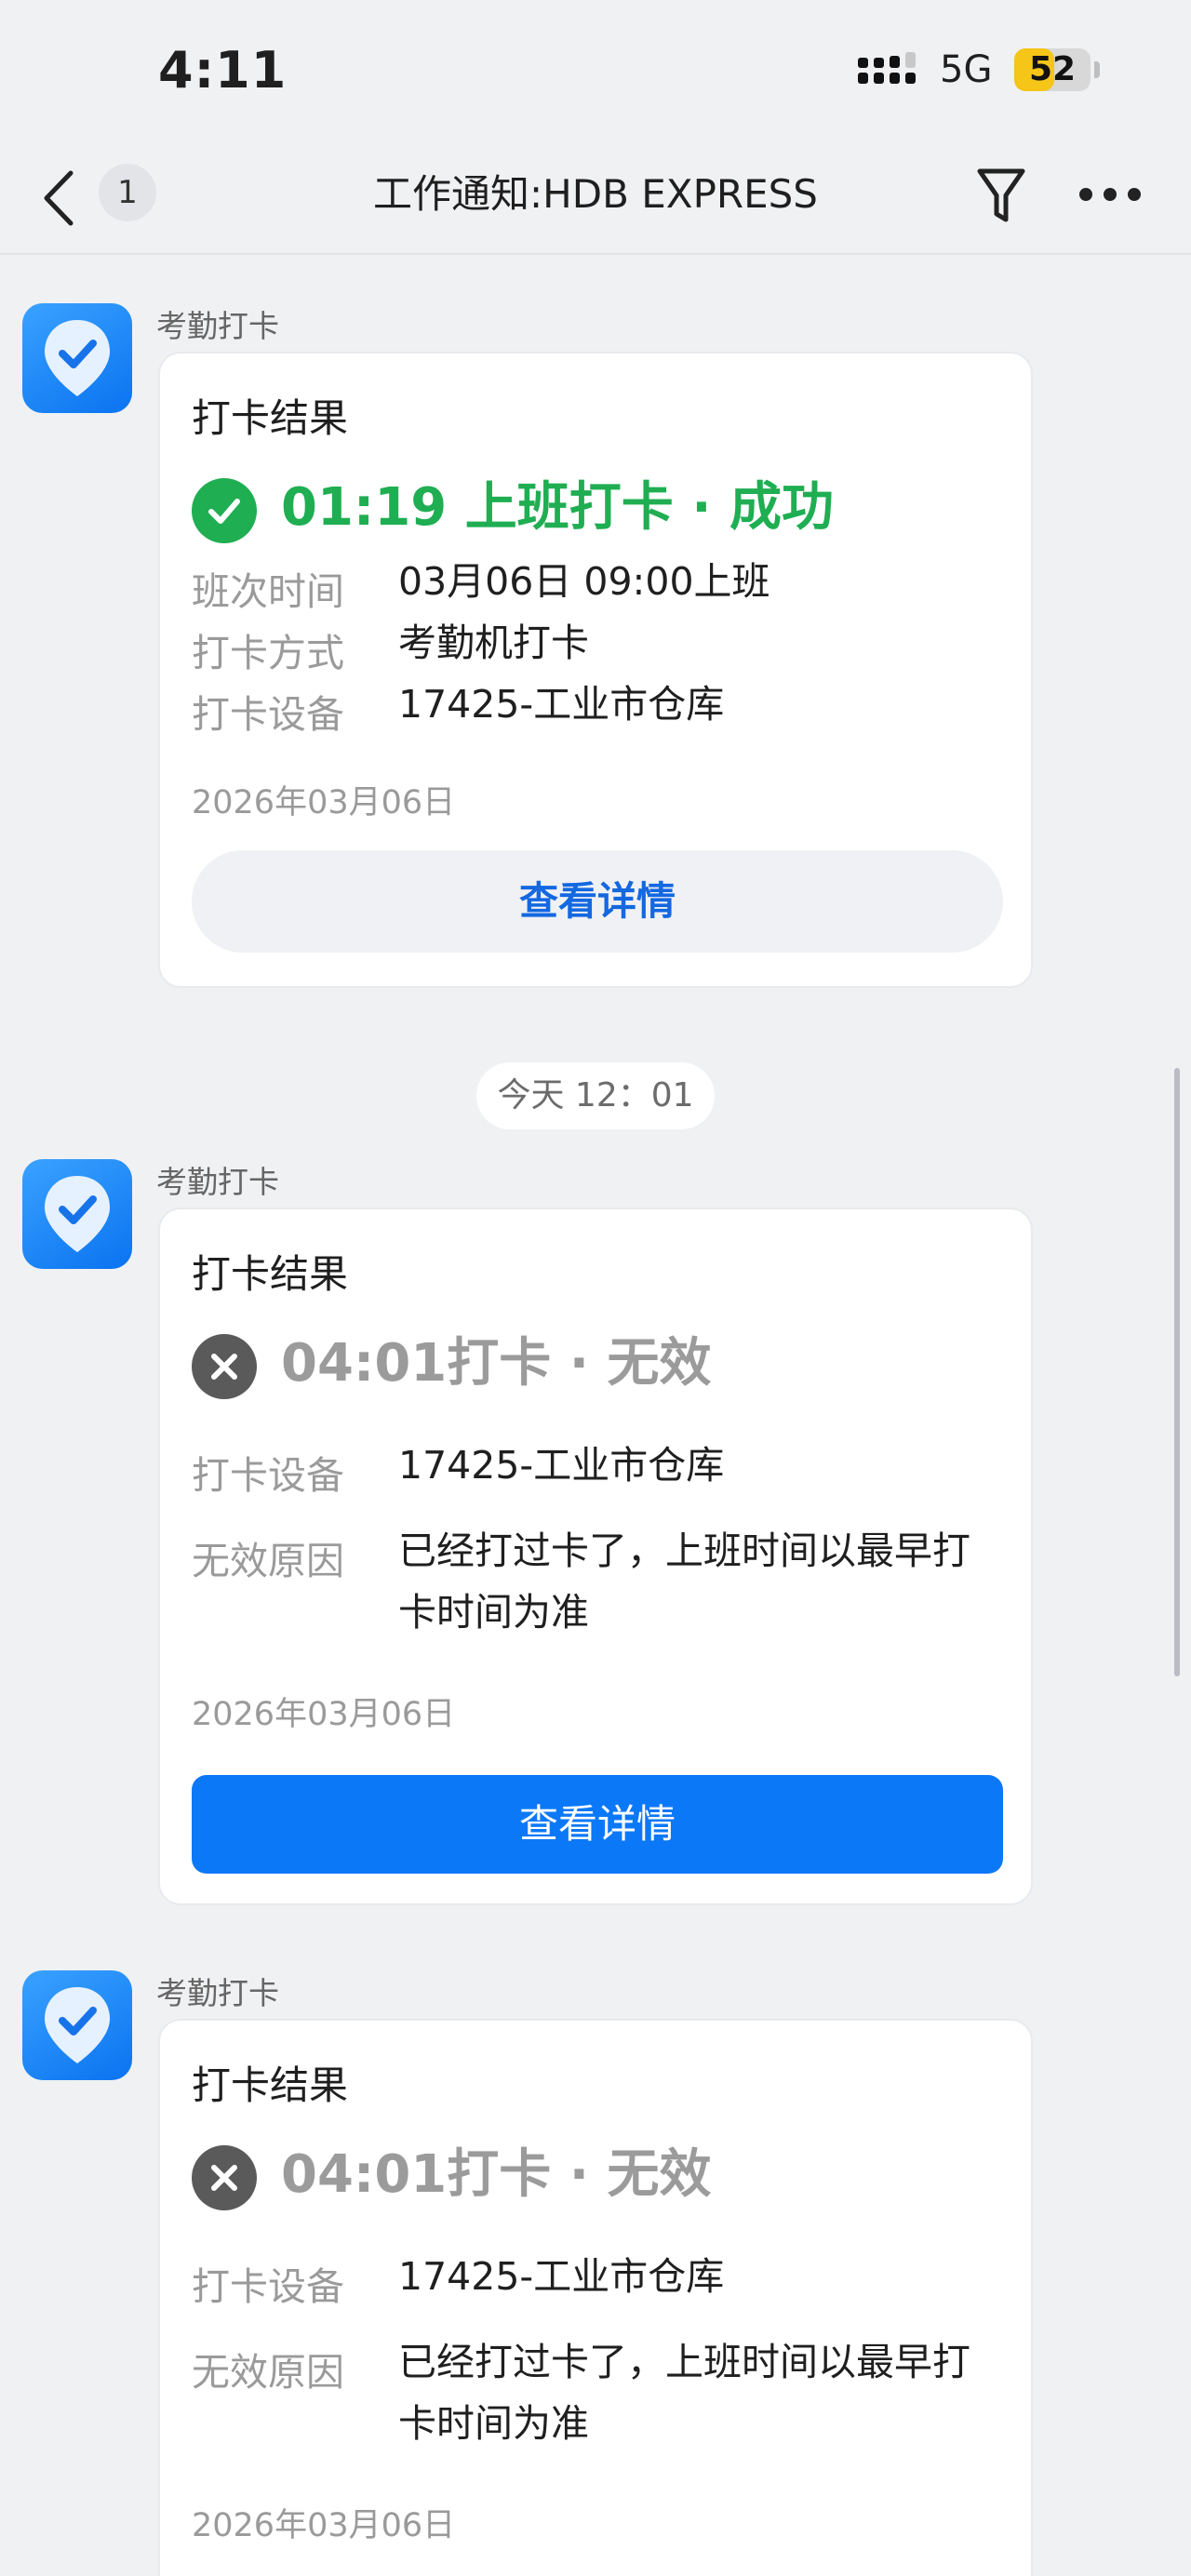 Image resolution: width=1191 pixels, height=2576 pixels. What do you see at coordinates (595, 194) in the screenshot?
I see `page-title: 工作通知:HDB EXPRESS` at bounding box center [595, 194].